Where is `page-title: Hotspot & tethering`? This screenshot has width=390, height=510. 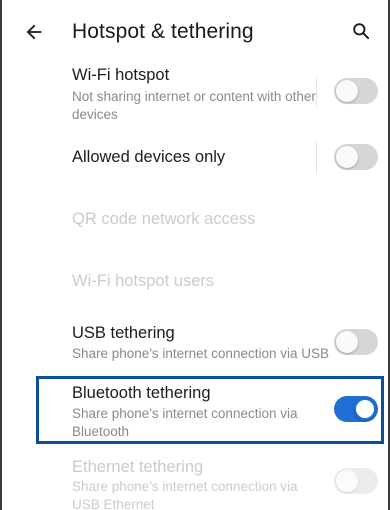 page-title: Hotspot & tethering is located at coordinates (163, 31).